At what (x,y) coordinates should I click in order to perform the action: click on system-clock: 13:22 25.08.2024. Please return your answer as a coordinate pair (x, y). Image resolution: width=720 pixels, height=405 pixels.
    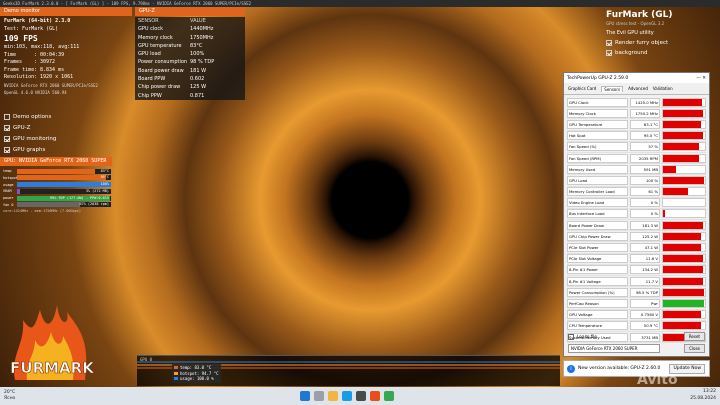
    Looking at the image, I should click on (703, 395).